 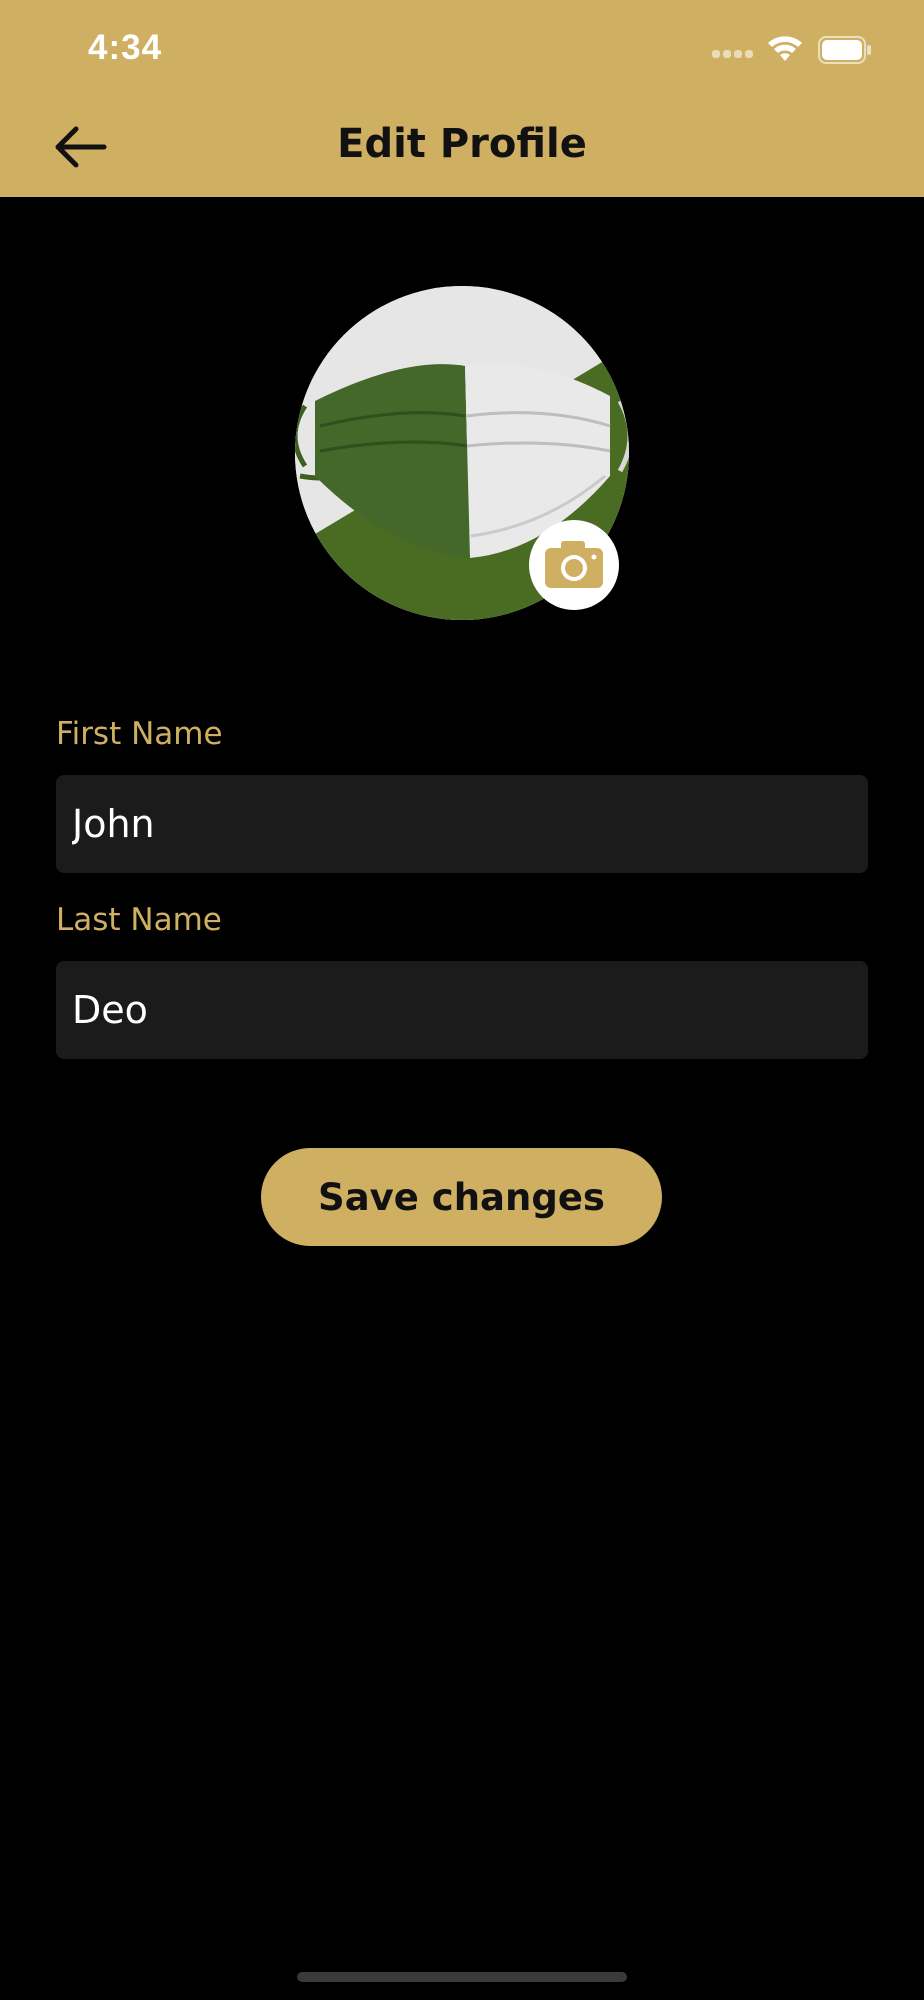 I want to click on battery-icon, so click(x=844, y=50).